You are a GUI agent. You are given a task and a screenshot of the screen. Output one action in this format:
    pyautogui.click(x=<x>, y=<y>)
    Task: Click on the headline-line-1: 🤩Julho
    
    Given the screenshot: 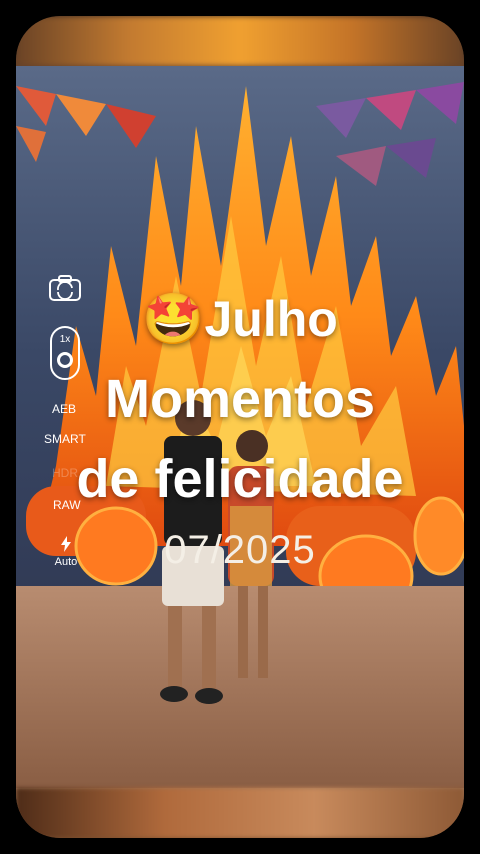 What is the action you would take?
    pyautogui.click(x=240, y=319)
    